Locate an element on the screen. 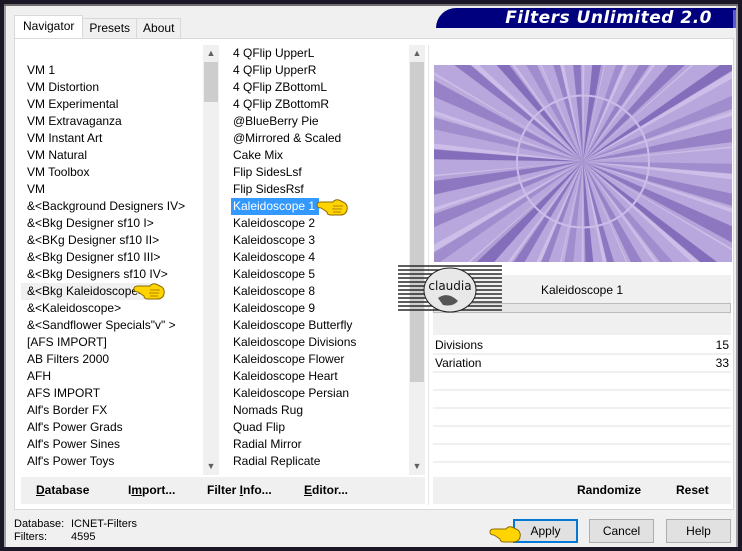 Image resolution: width=742 pixels, height=551 pixels. list-item: &<Sandflower Specials"v" > is located at coordinates (112, 325).